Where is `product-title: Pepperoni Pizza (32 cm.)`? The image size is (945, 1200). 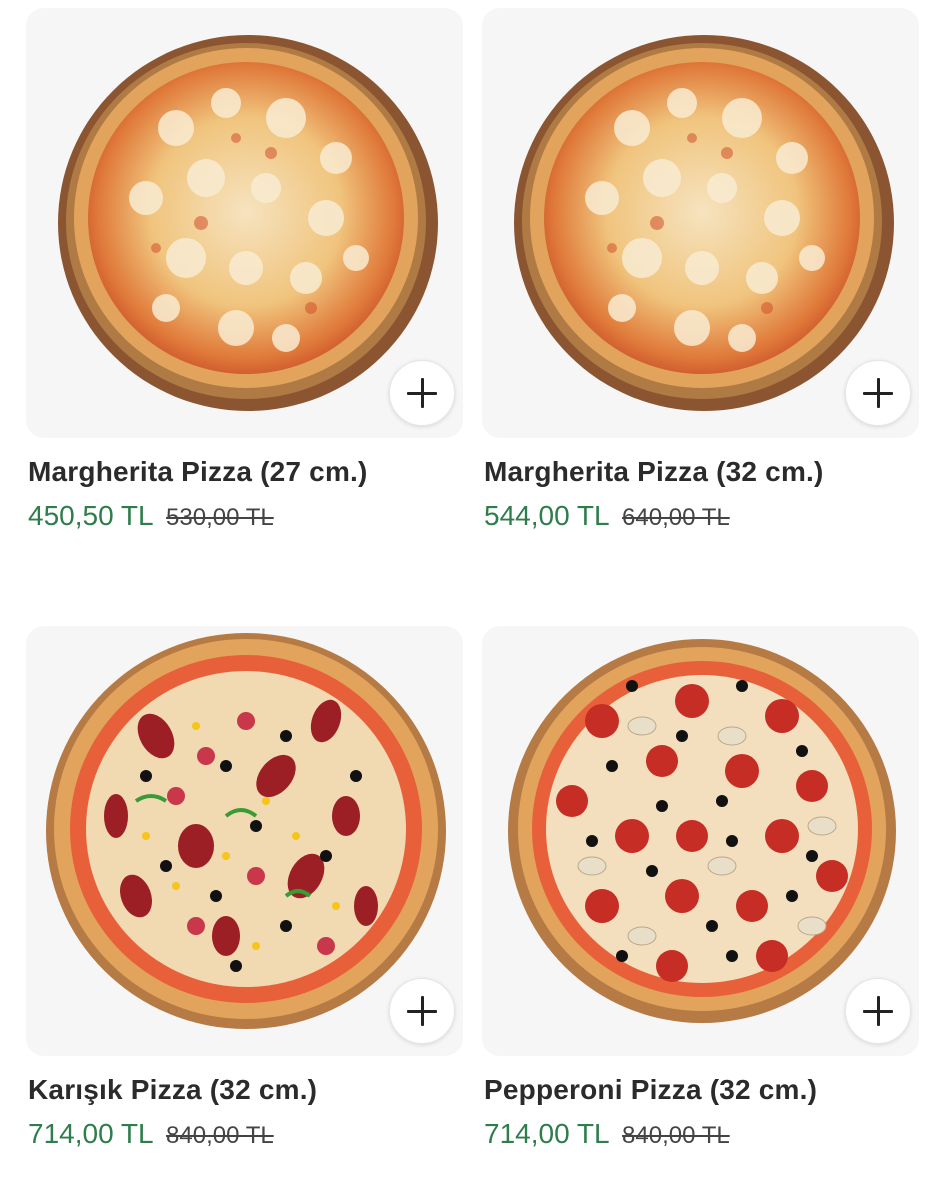
product-title: Pepperoni Pizza (32 cm.) is located at coordinates (651, 1089).